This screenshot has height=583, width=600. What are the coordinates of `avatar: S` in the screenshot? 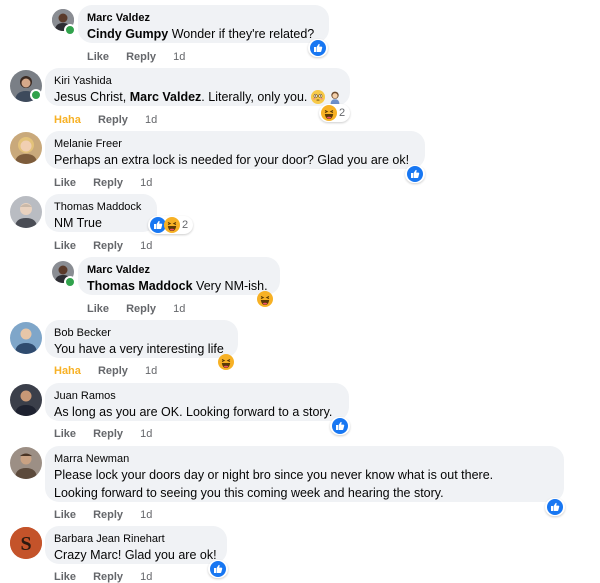 It's located at (26, 543).